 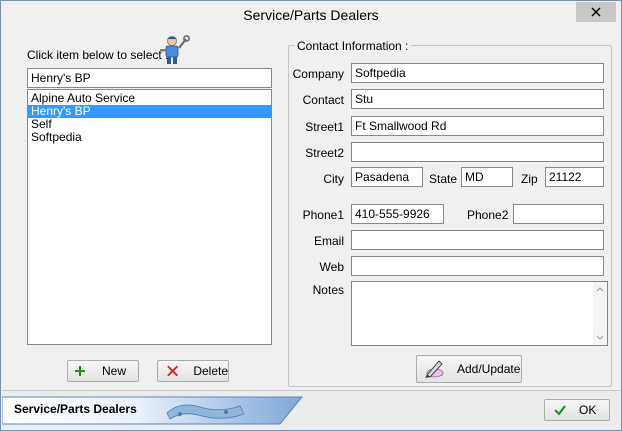 I want to click on select-instruction: Click item below to select :, so click(x=98, y=55).